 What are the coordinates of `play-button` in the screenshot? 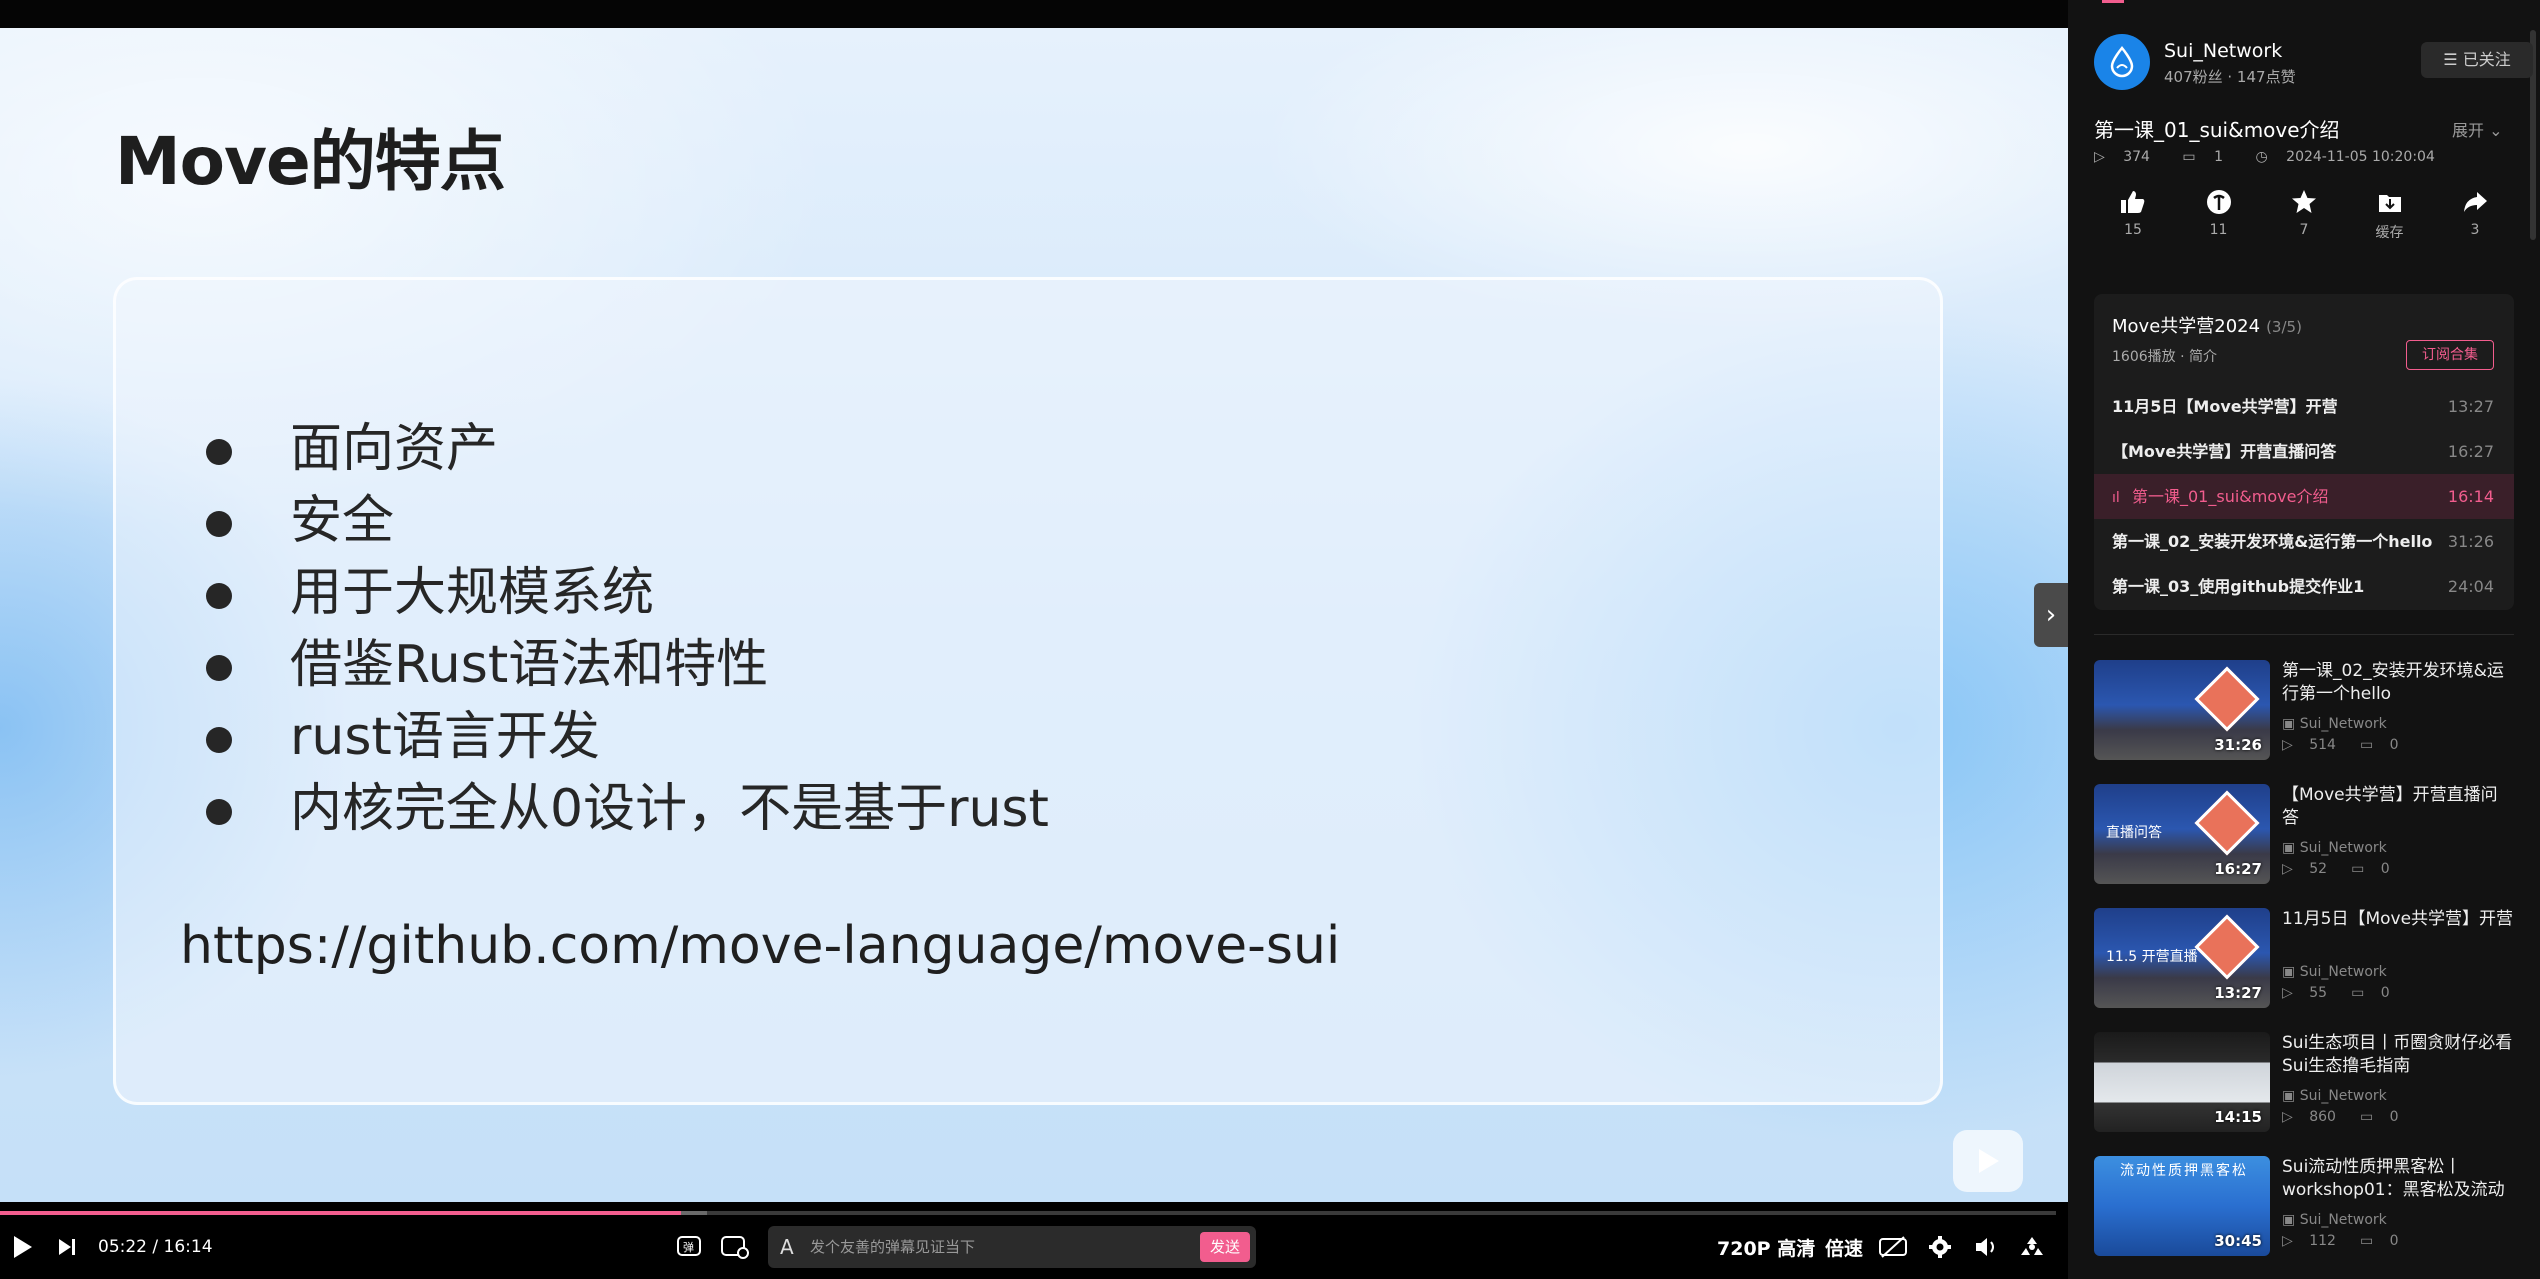 It's located at (23, 1247).